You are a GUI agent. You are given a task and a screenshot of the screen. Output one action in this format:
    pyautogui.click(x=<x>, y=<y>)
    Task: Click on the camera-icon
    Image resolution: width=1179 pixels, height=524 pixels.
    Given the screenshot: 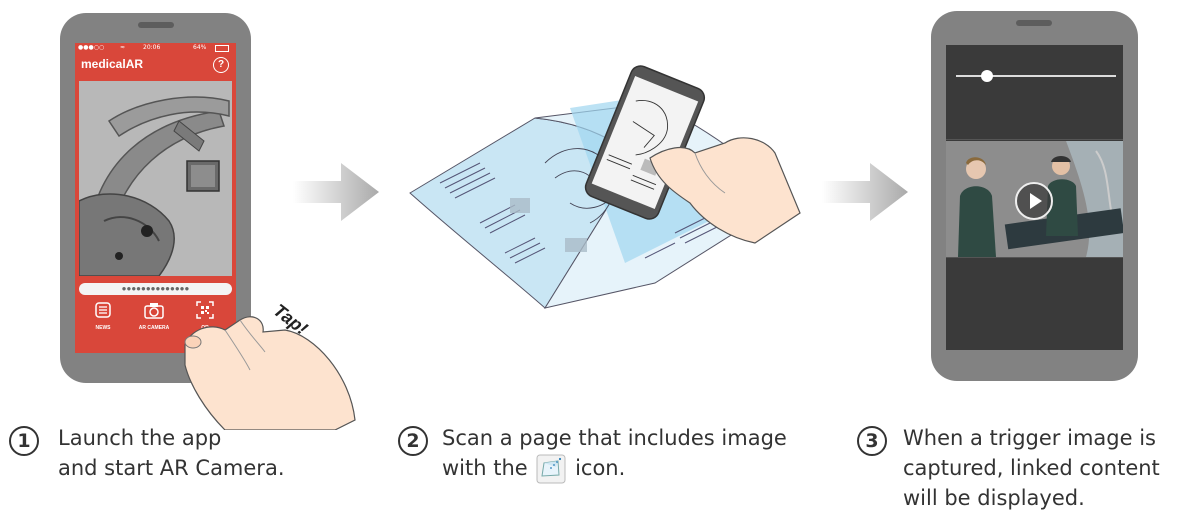 What is the action you would take?
    pyautogui.click(x=154, y=311)
    